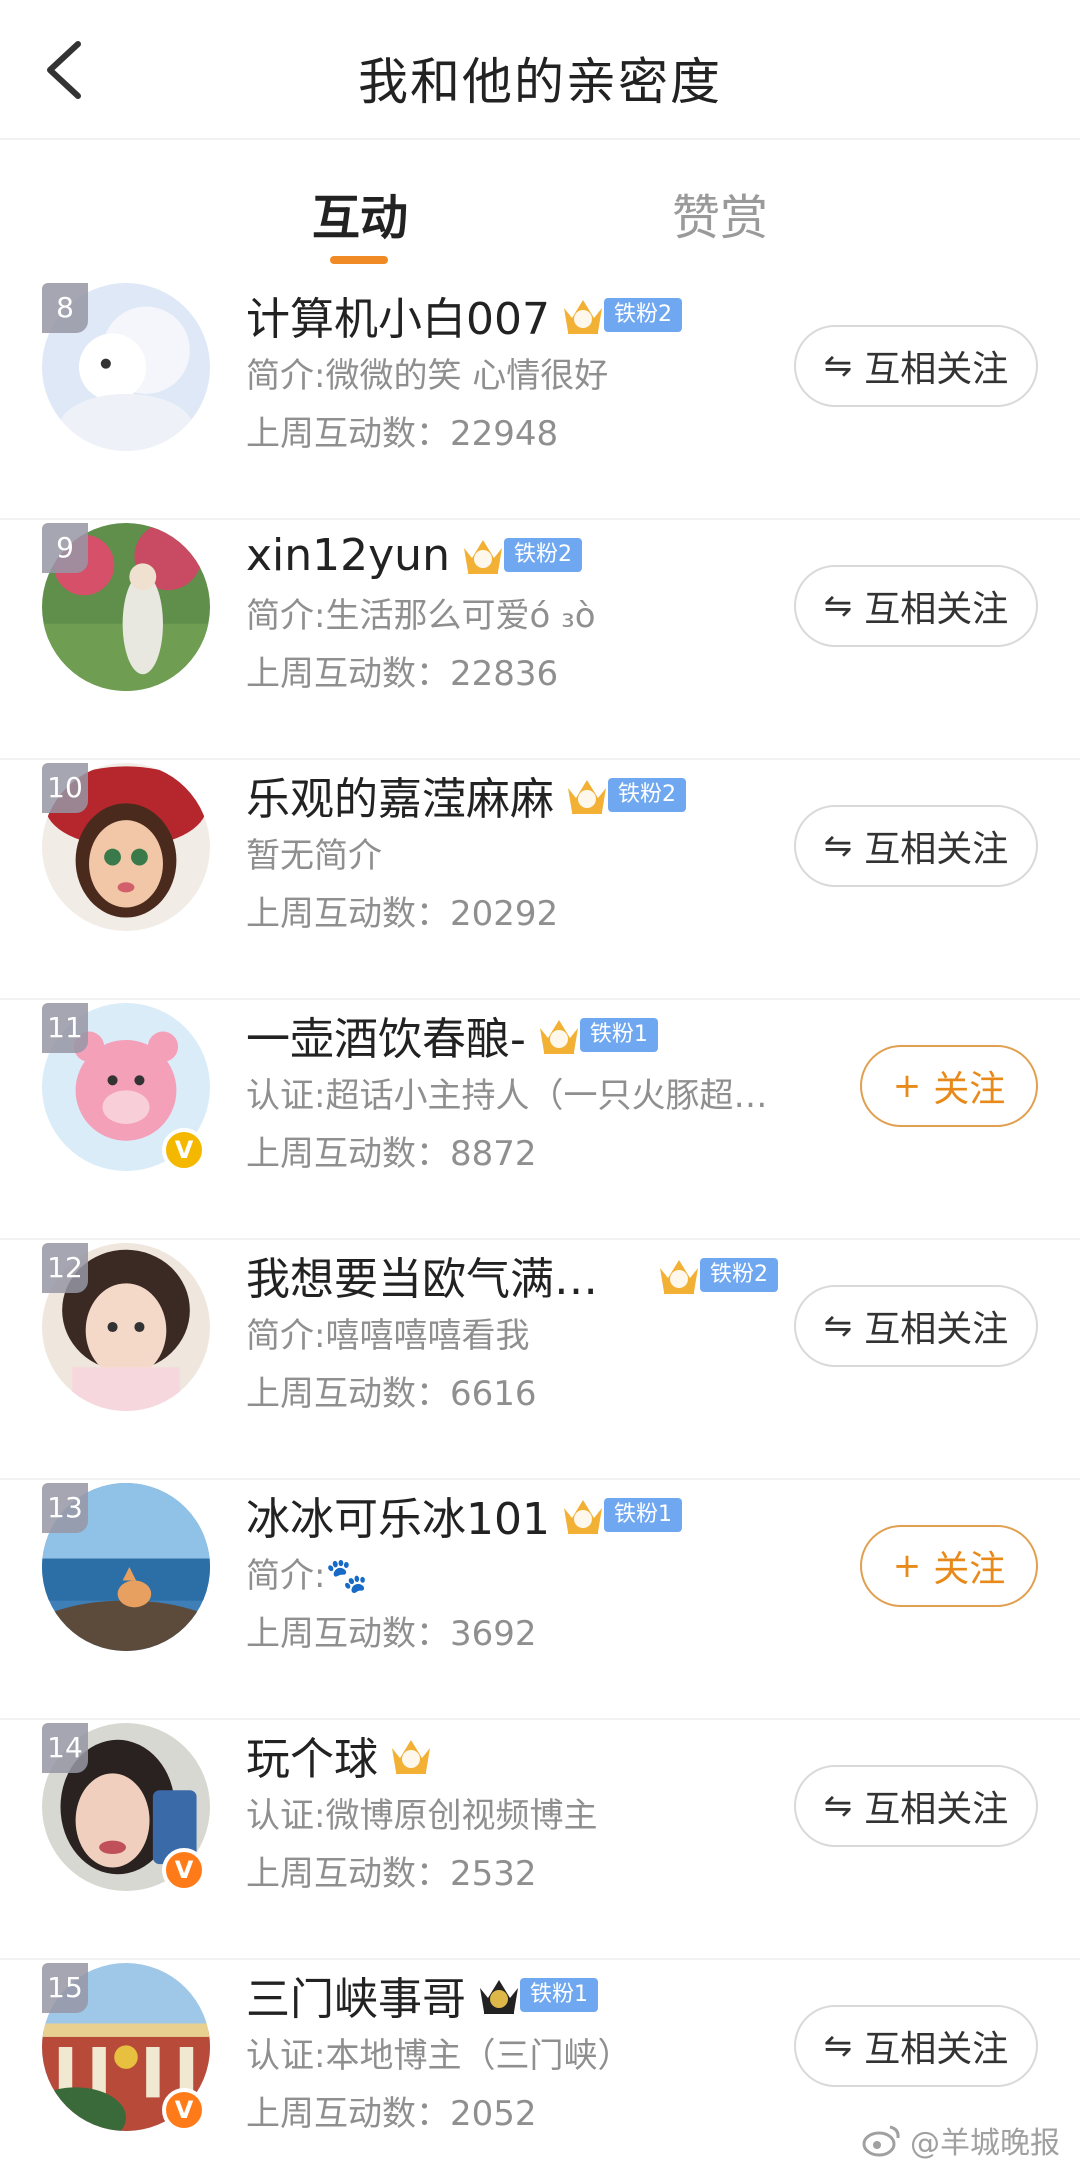 The image size is (1080, 2171). I want to click on weekly-value: 2052, so click(493, 2114).